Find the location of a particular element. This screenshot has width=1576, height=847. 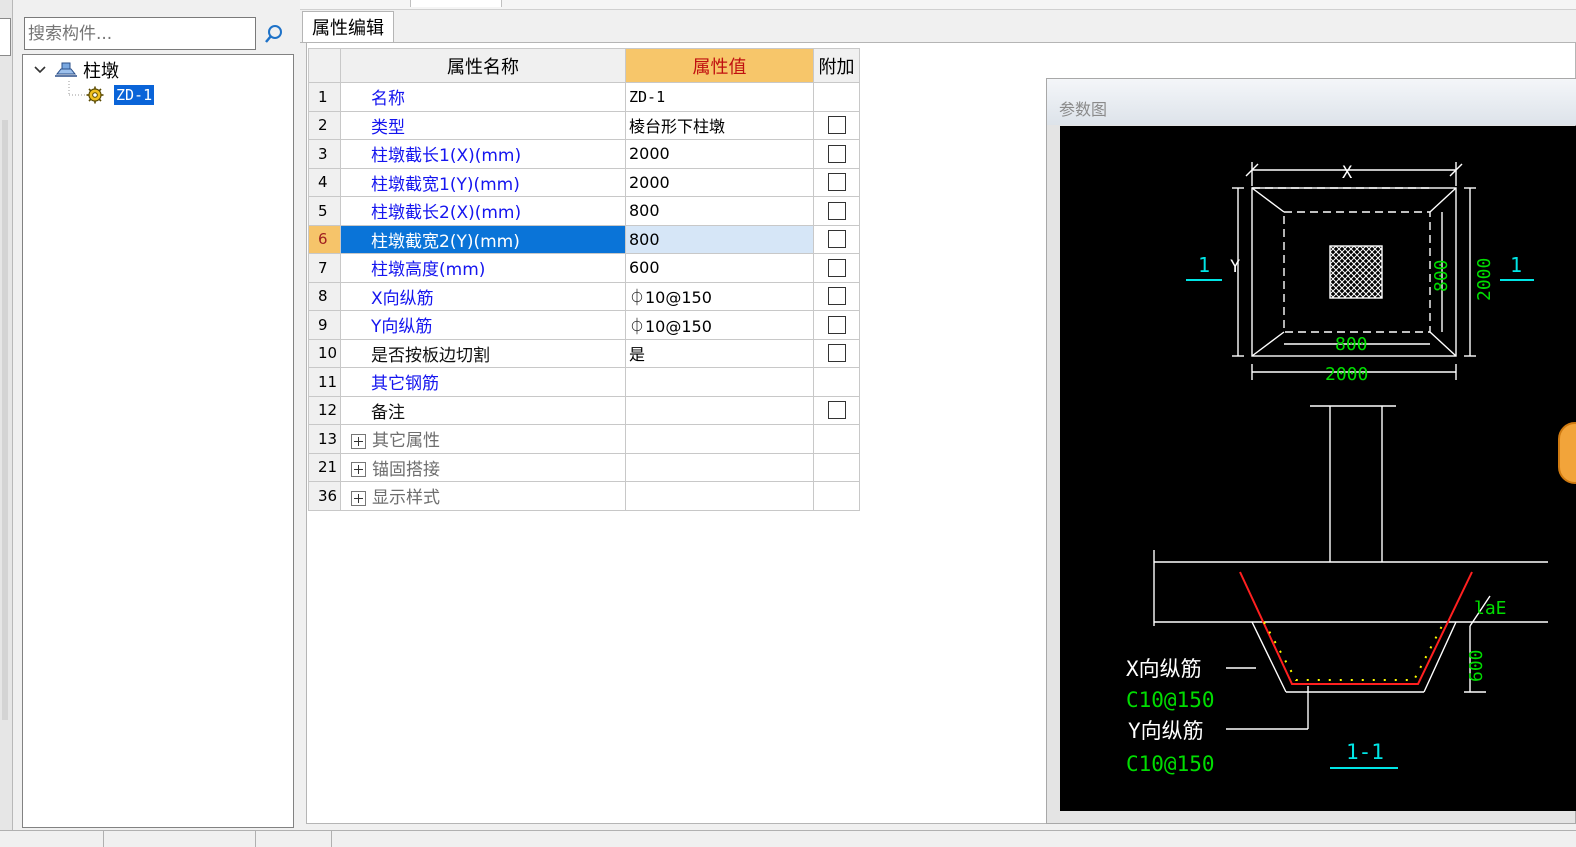

group-name: 显示样式 is located at coordinates (406, 498).